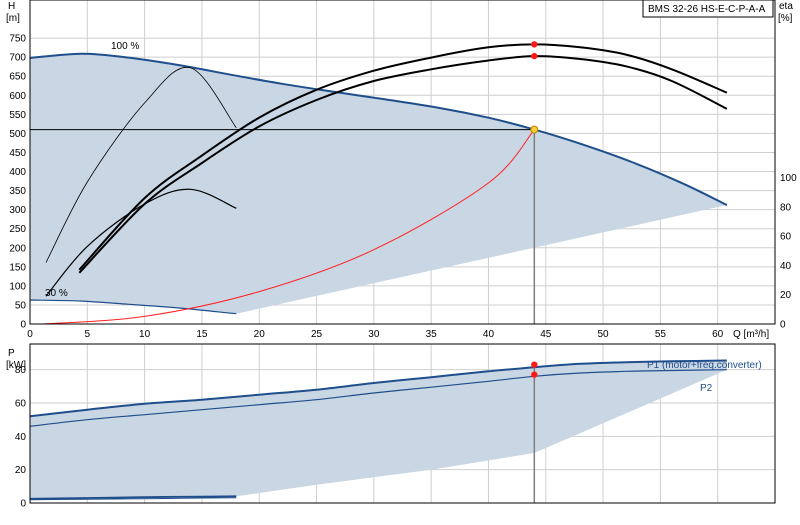  What do you see at coordinates (751, 334) in the screenshot?
I see `top-xlabel: Q [m³/h]` at bounding box center [751, 334].